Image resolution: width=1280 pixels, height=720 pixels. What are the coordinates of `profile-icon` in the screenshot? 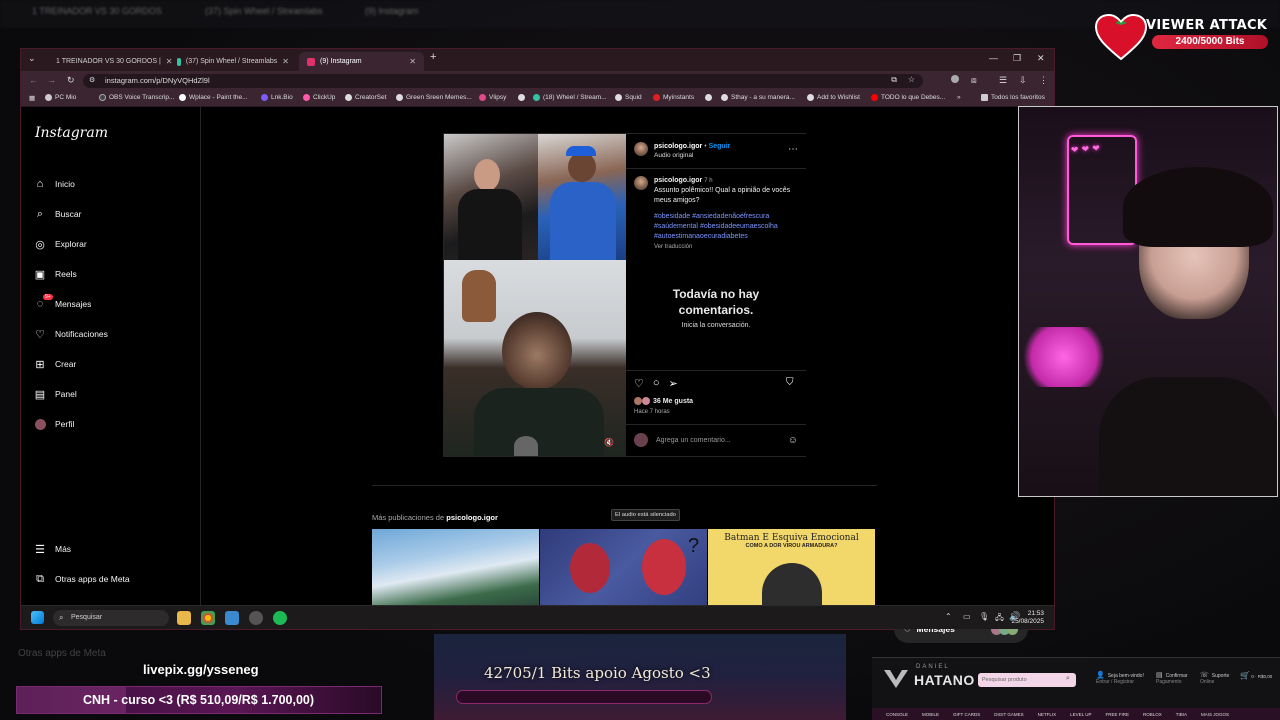 It's located at (955, 79).